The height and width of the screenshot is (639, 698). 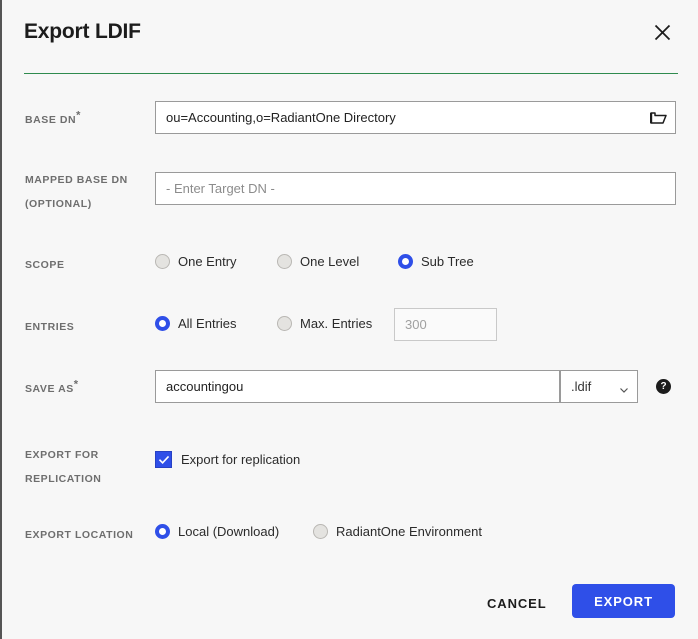 I want to click on export-location-label: EXPORT LOCATION, so click(x=79, y=535).